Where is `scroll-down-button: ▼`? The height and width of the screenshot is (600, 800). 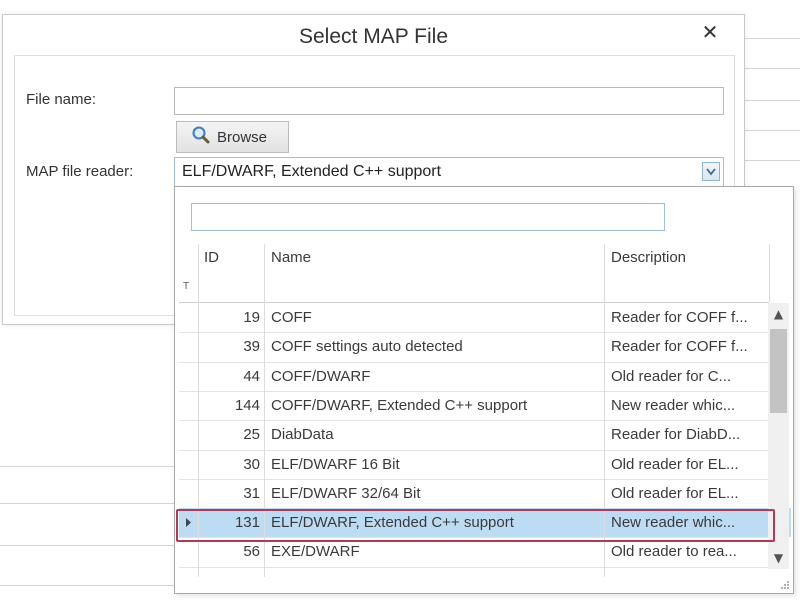 scroll-down-button: ▼ is located at coordinates (778, 558).